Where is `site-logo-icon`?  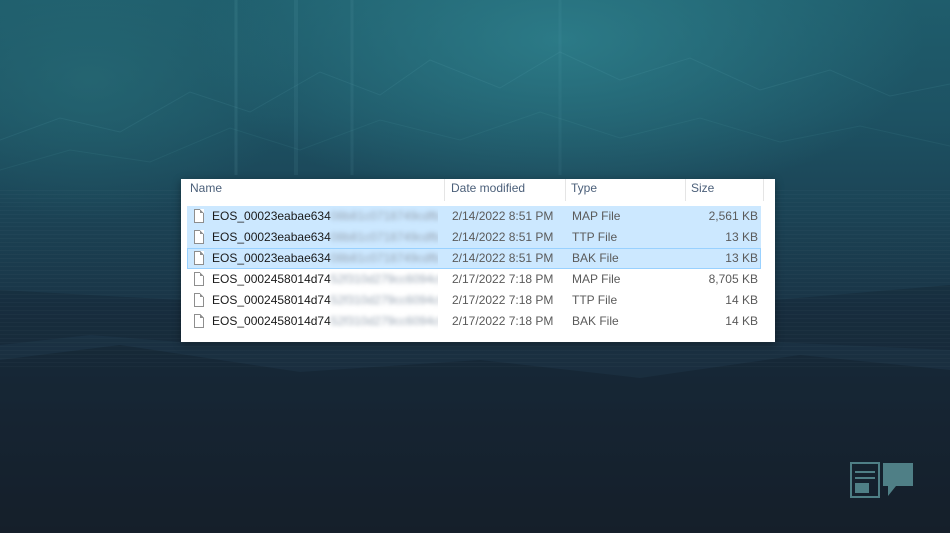 site-logo-icon is located at coordinates (881, 480).